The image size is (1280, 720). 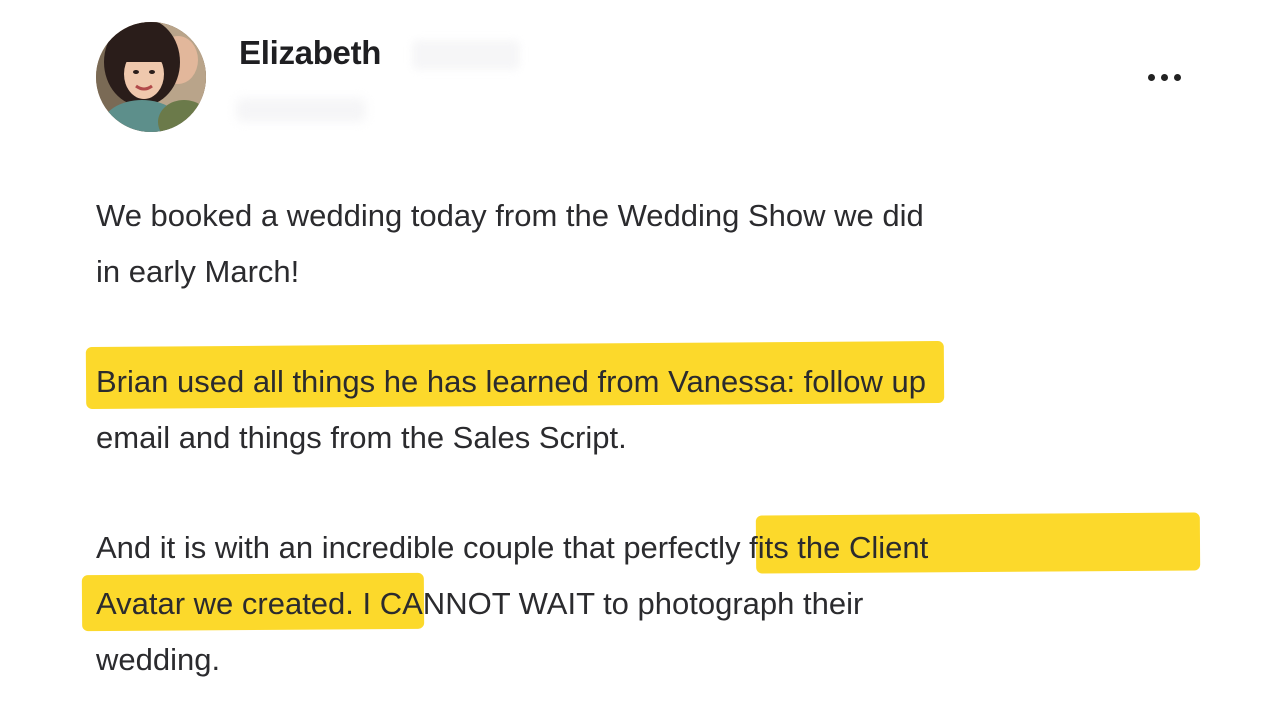 What do you see at coordinates (225, 603) in the screenshot?
I see `highlighted-text: Avatar we created.` at bounding box center [225, 603].